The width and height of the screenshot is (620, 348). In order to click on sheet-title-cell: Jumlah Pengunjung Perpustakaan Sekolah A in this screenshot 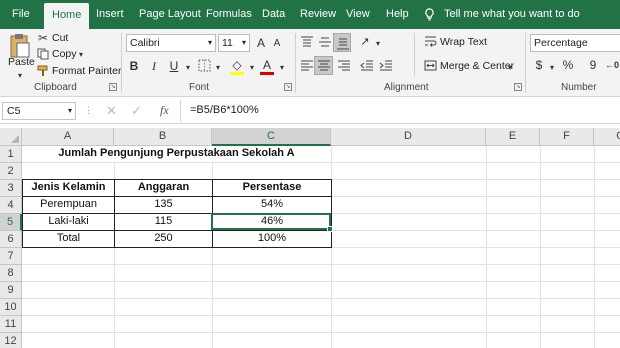, I will do `click(176, 153)`.